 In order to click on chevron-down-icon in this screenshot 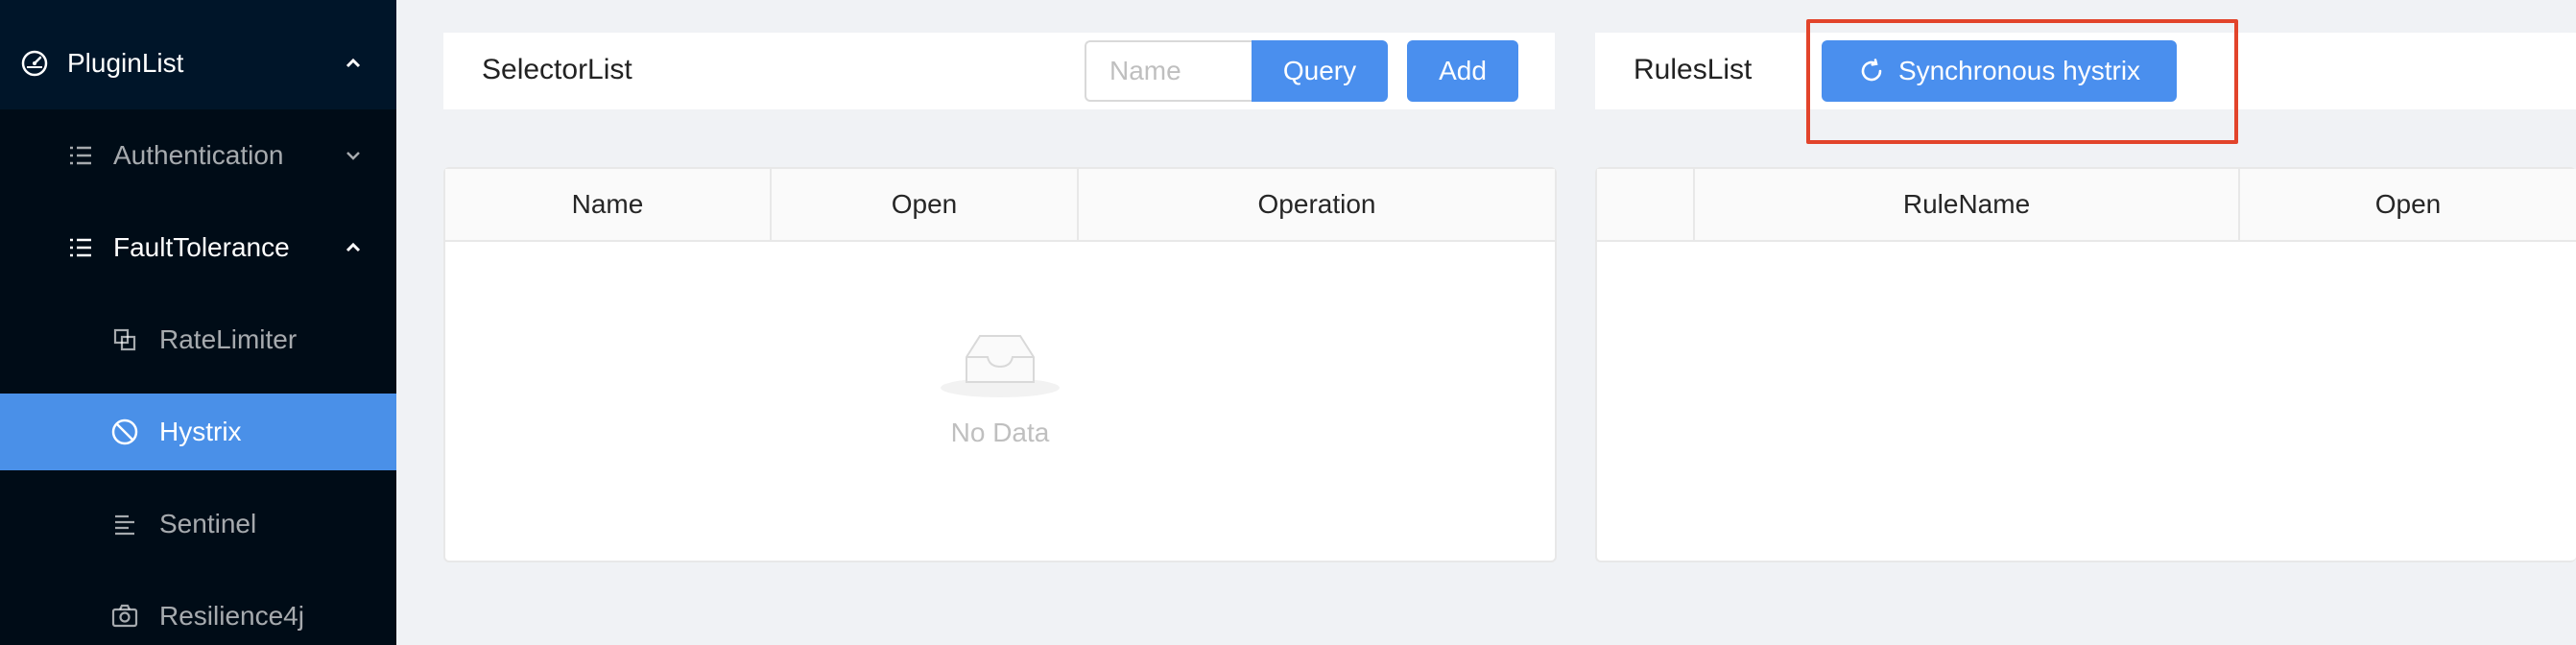, I will do `click(353, 155)`.